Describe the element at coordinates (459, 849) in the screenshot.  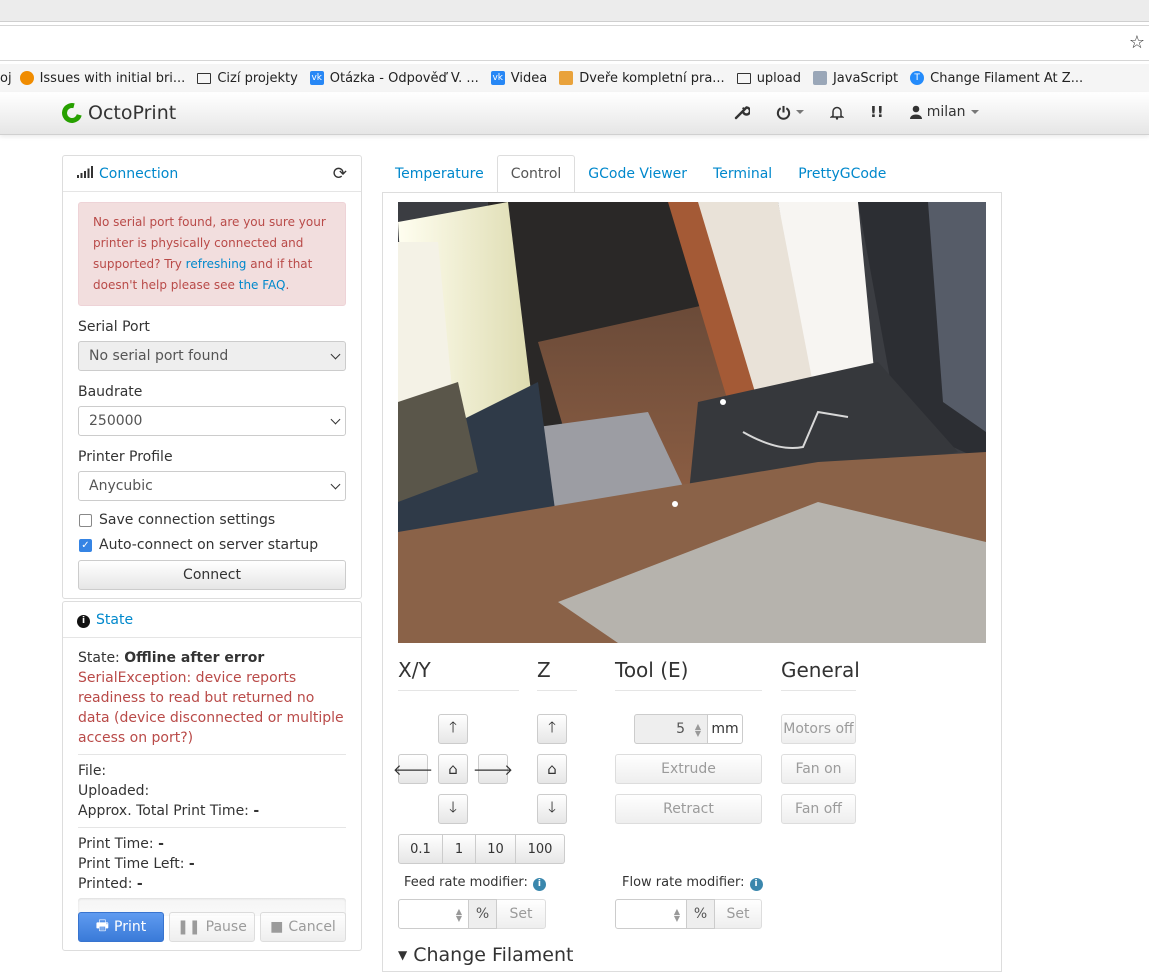
I see `step-1-button: 1` at that location.